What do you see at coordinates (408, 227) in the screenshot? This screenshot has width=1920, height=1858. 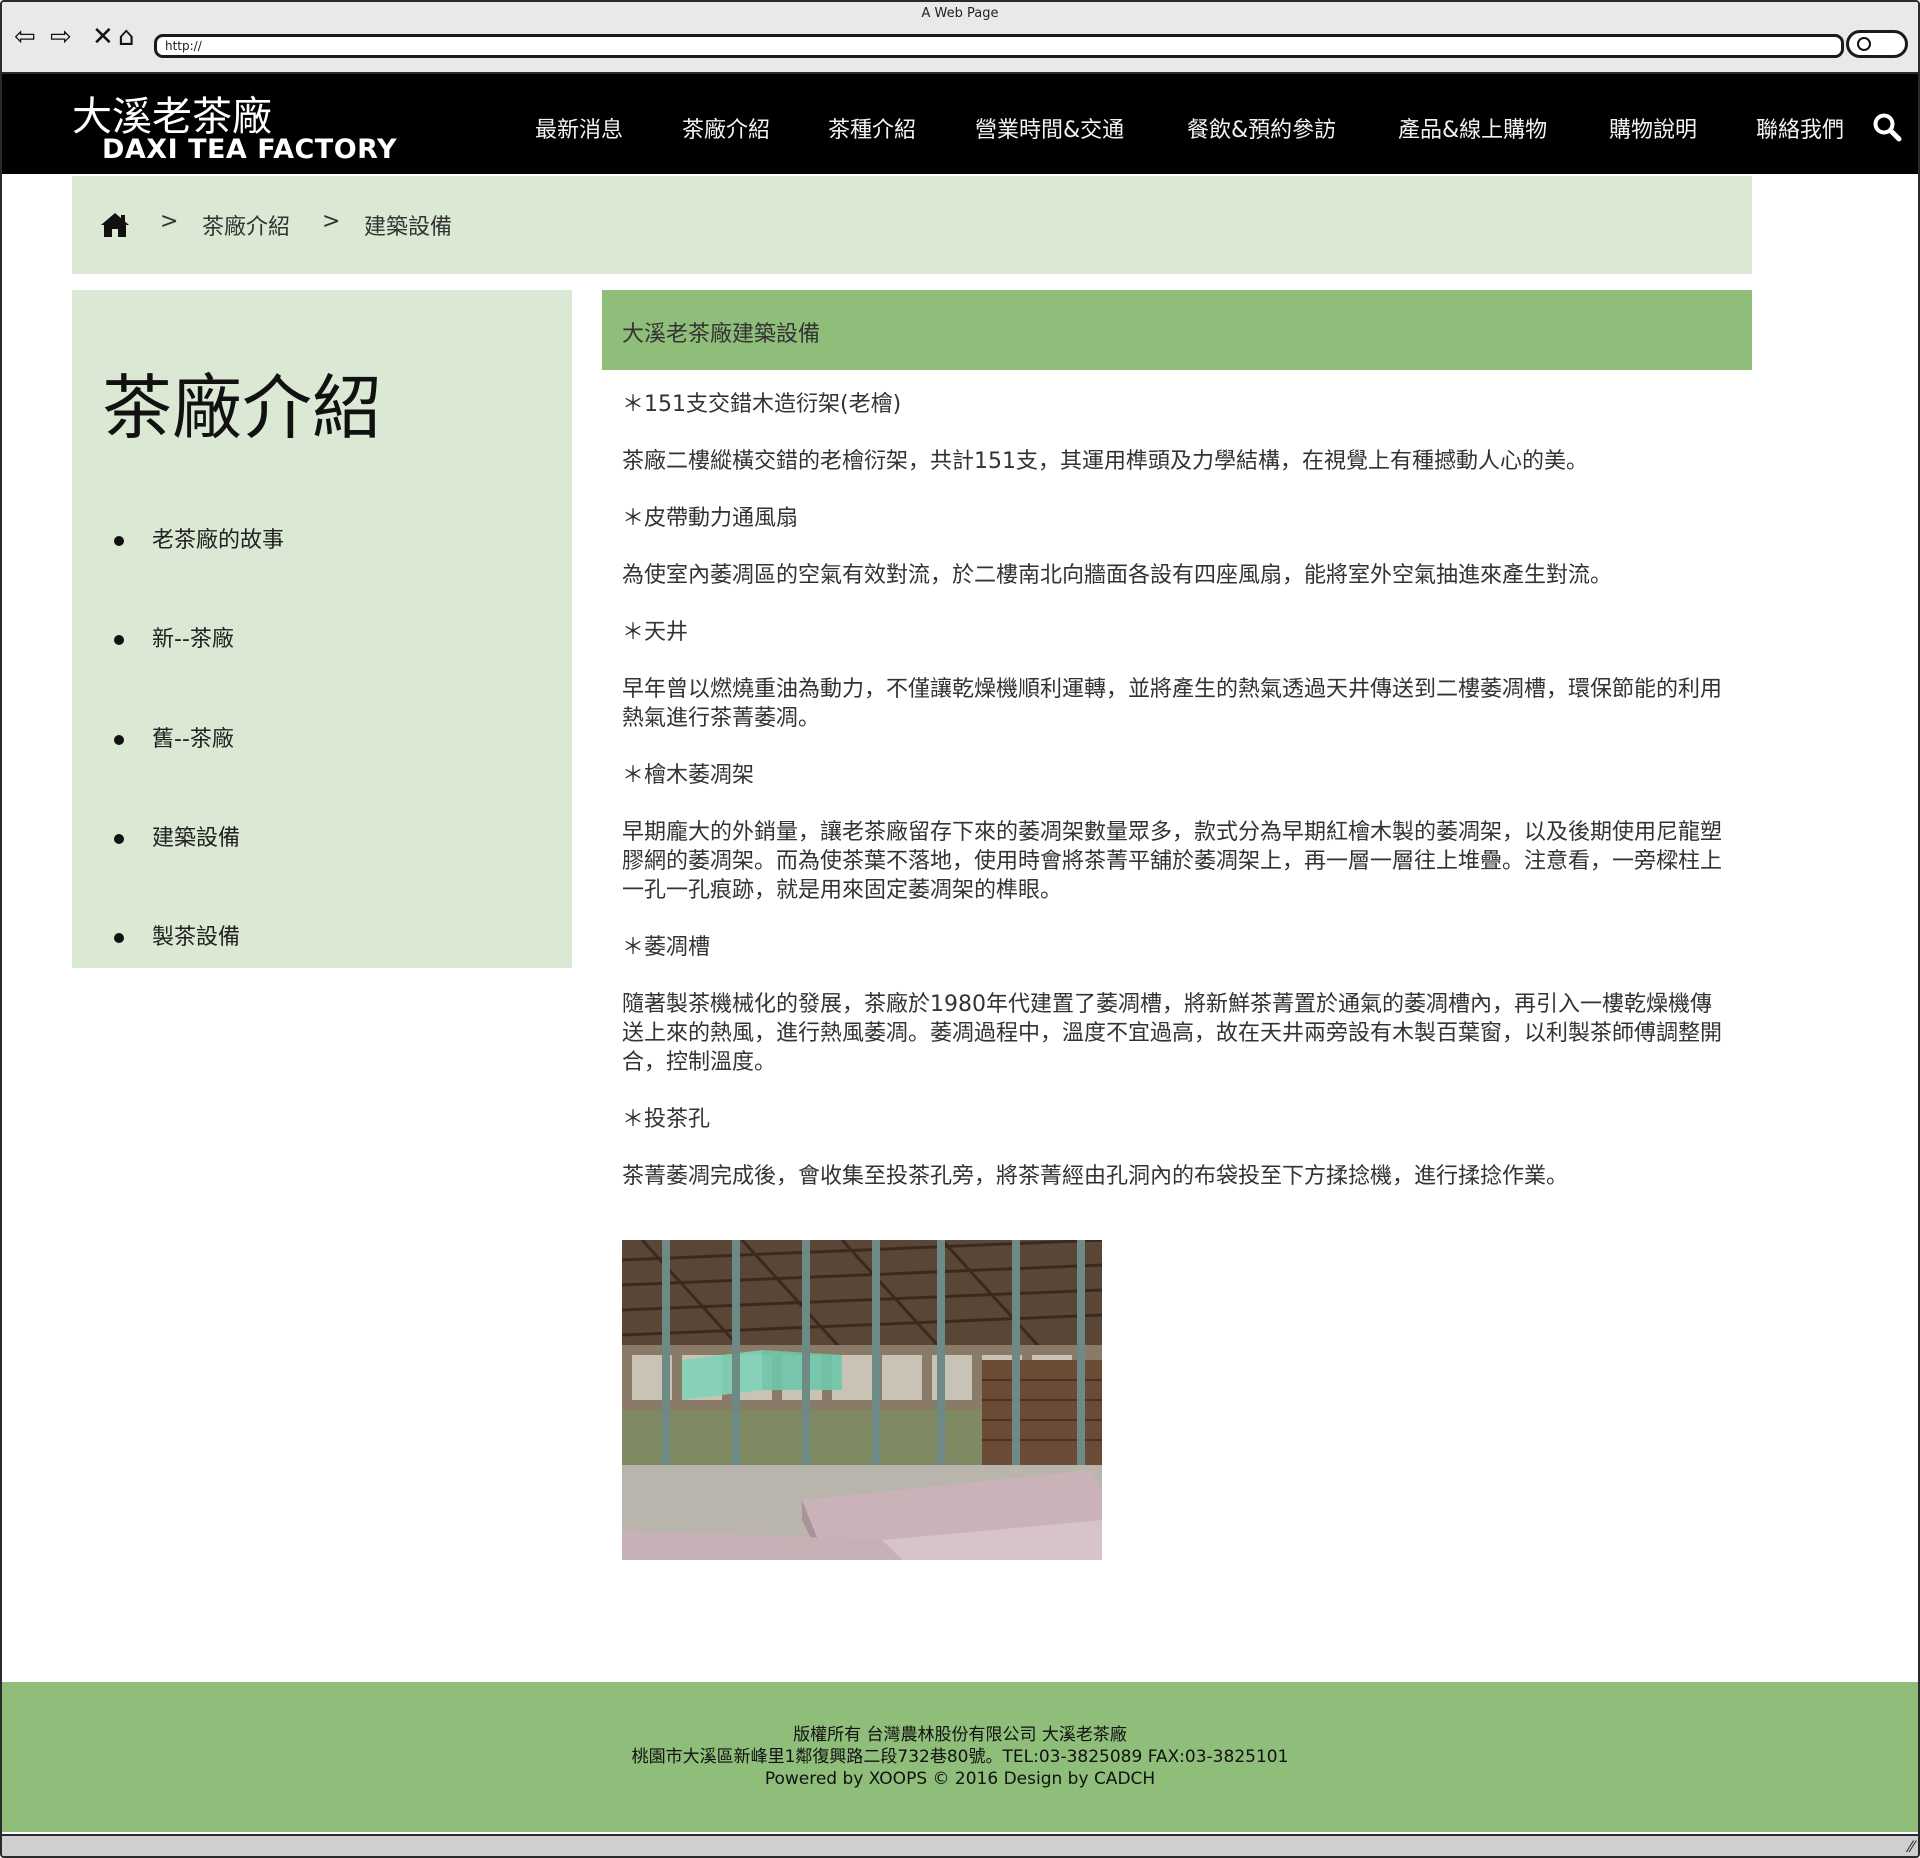 I see `breadcrumb-item-current: 建築設備` at bounding box center [408, 227].